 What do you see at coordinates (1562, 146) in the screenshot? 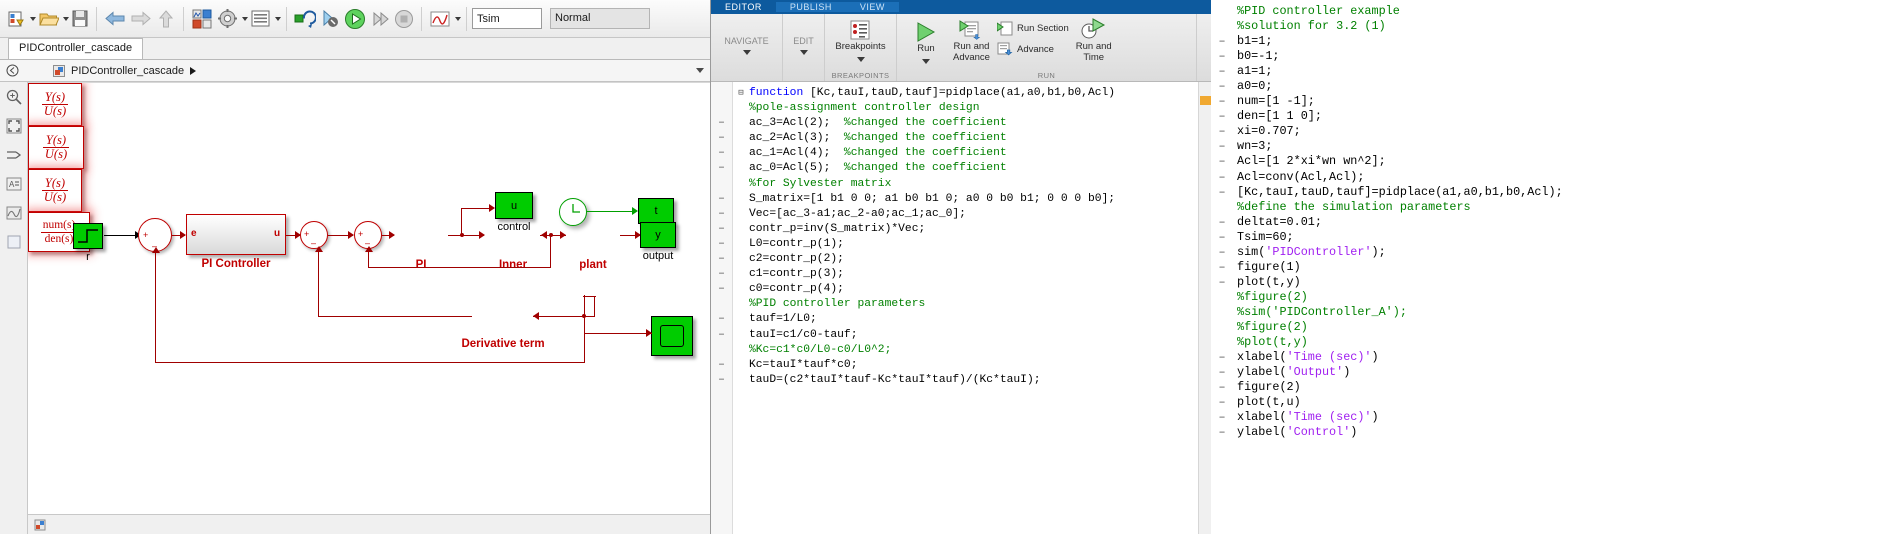
I see `script-code-line: wn=3;` at bounding box center [1562, 146].